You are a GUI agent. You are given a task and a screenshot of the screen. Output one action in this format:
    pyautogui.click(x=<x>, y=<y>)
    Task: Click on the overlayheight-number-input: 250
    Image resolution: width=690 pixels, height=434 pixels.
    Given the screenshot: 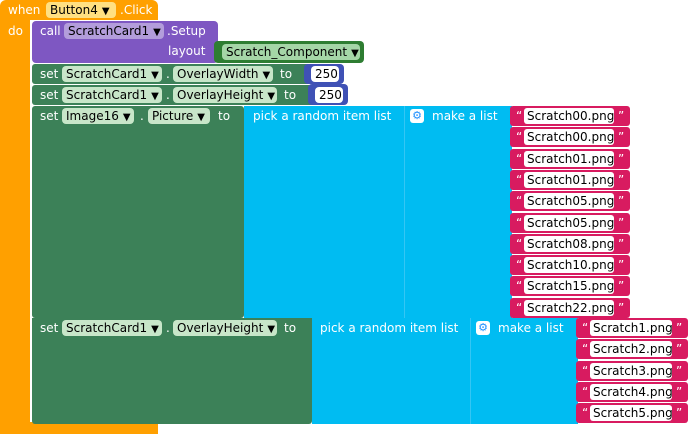 What is the action you would take?
    pyautogui.click(x=329, y=95)
    